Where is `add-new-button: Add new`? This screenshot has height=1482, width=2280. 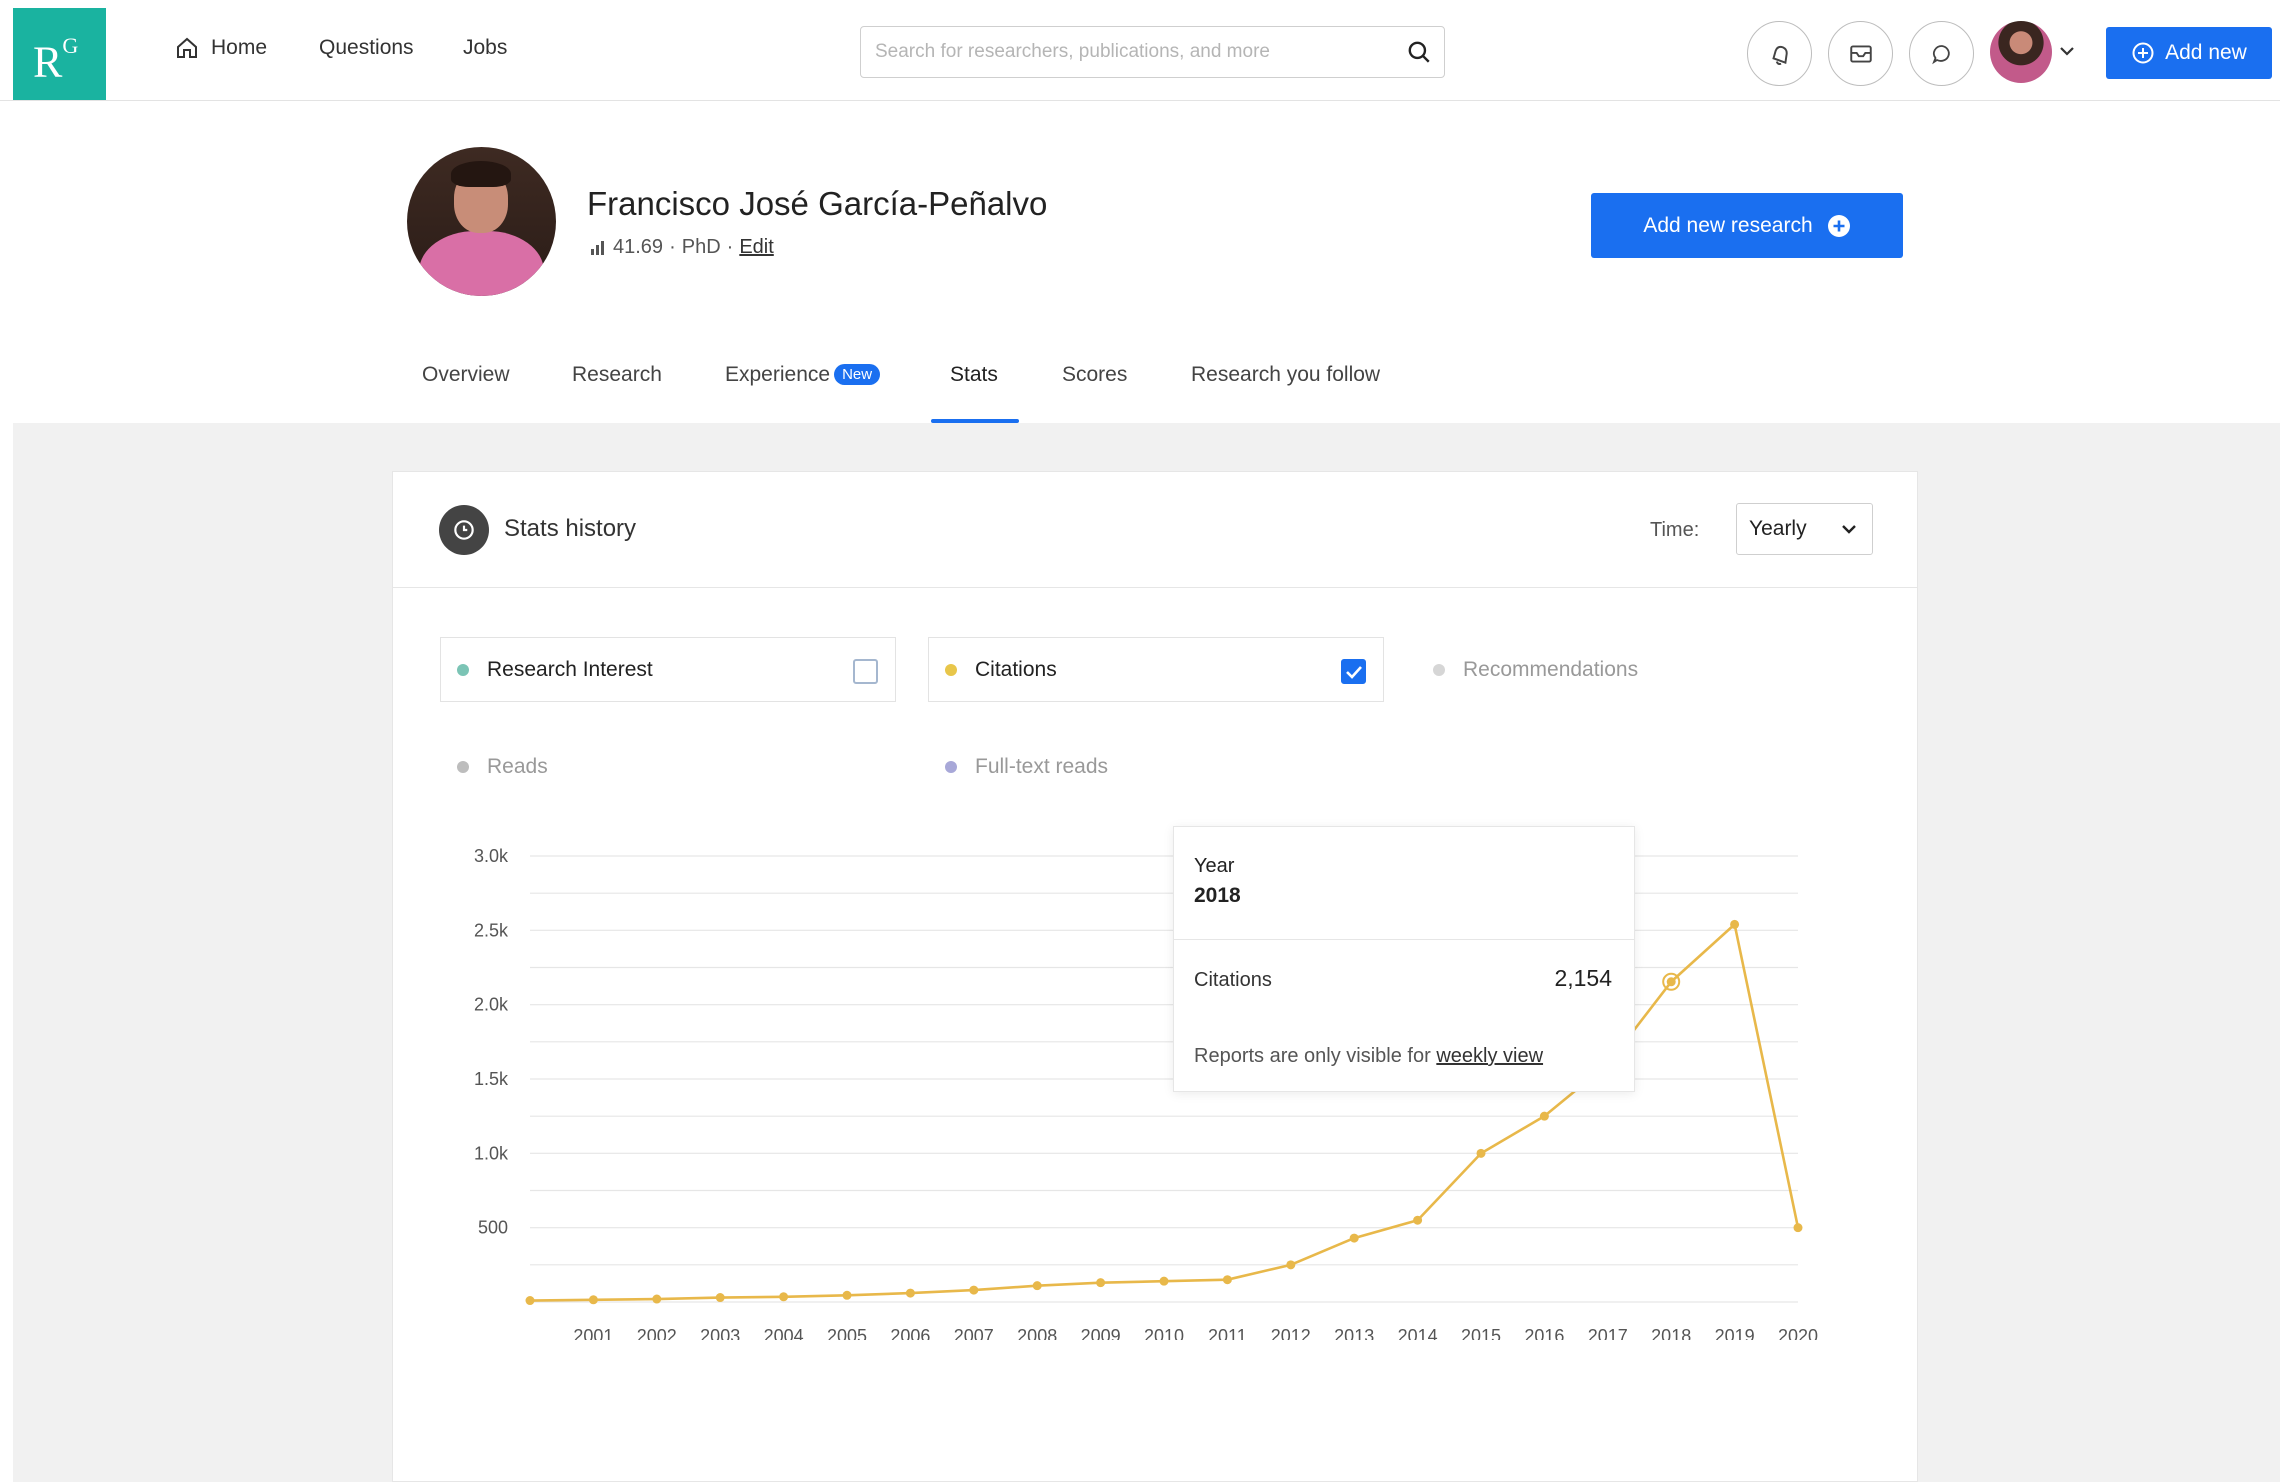 add-new-button: Add new is located at coordinates (2189, 53).